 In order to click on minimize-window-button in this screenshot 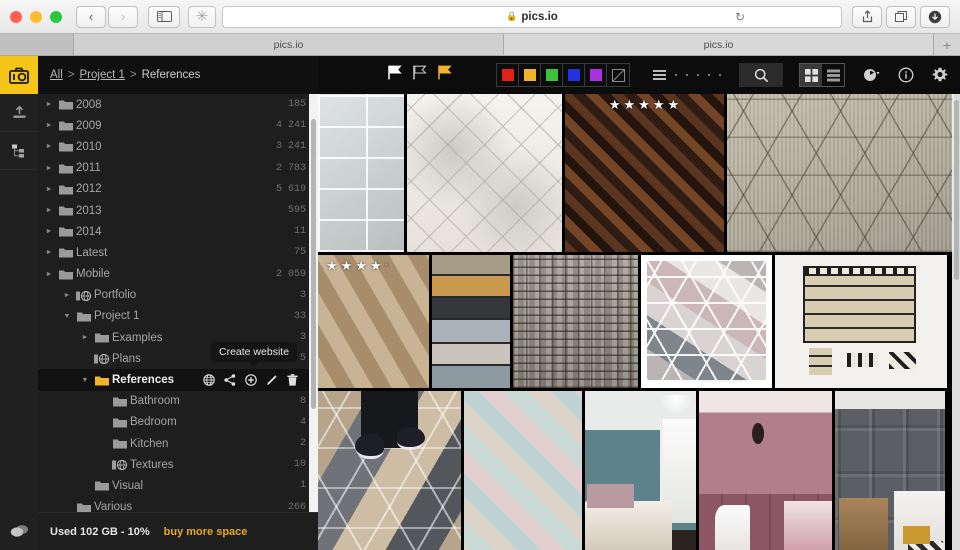, I will do `click(36, 16)`.